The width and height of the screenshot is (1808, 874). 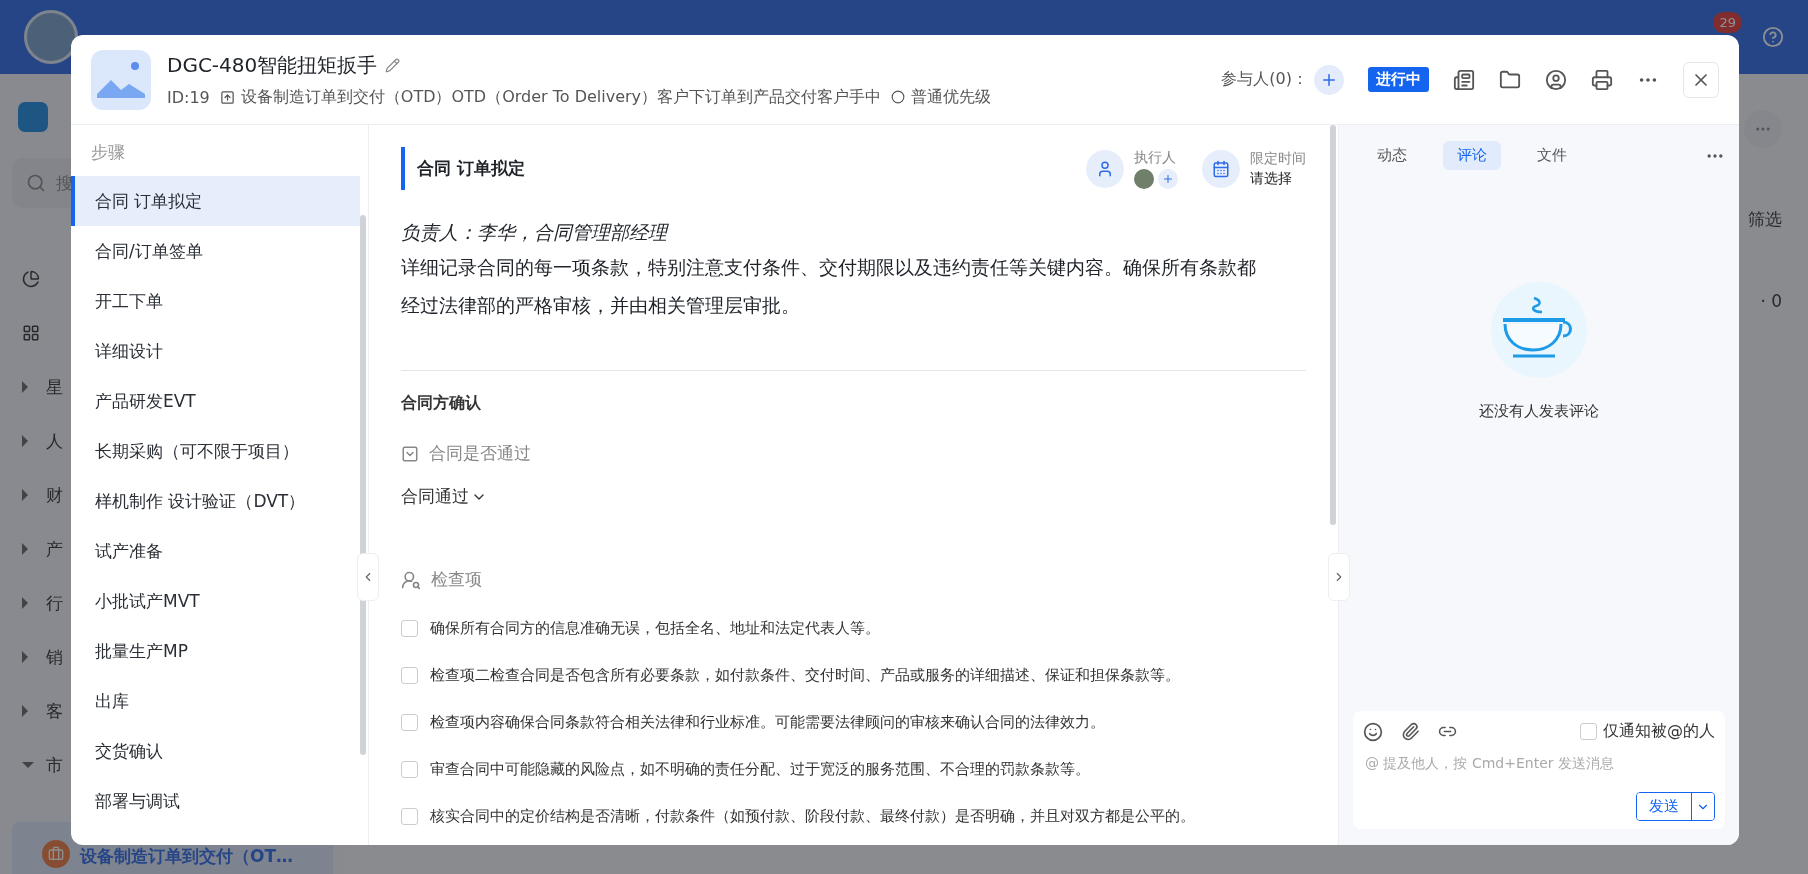 What do you see at coordinates (829, 286) in the screenshot?
I see `description-text: 详细记录合同的每一项条款，特别注意支付条件、交付期限以及违约责任等关键内容。确保所有条款都经过法律部的严格审核，并由相关管理层审批。` at bounding box center [829, 286].